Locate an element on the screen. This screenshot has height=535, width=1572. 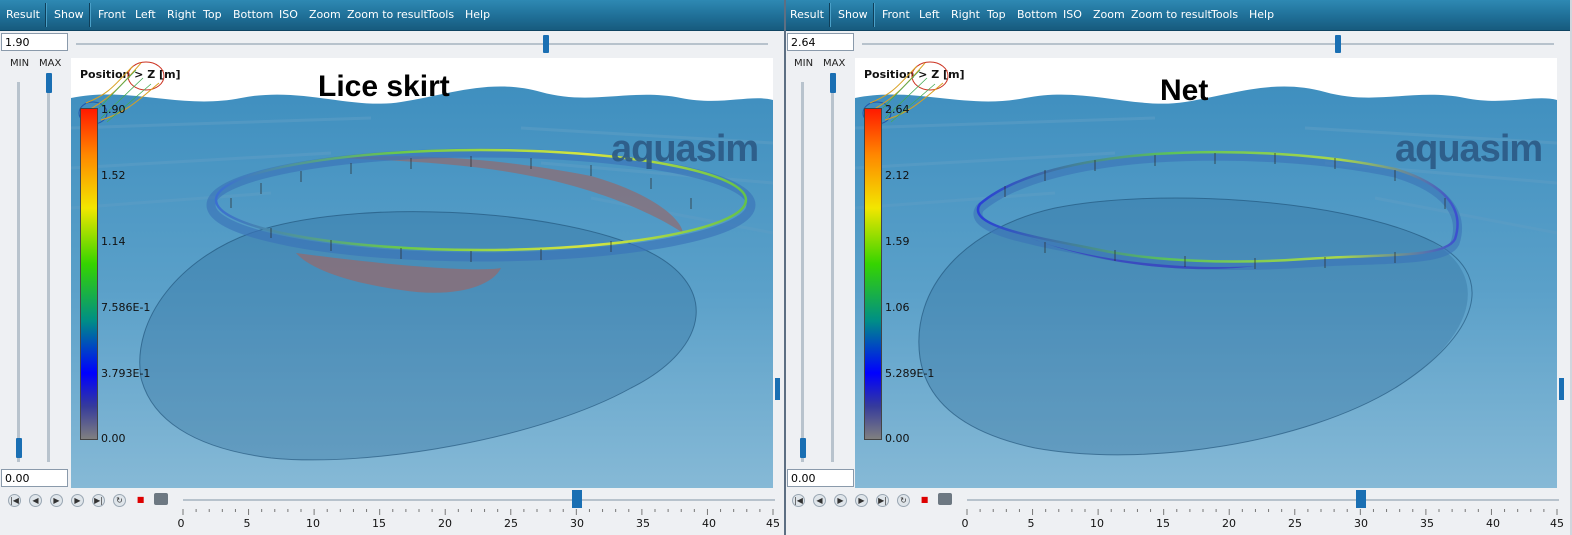
legend-tick: 1.52 is located at coordinates (113, 175).